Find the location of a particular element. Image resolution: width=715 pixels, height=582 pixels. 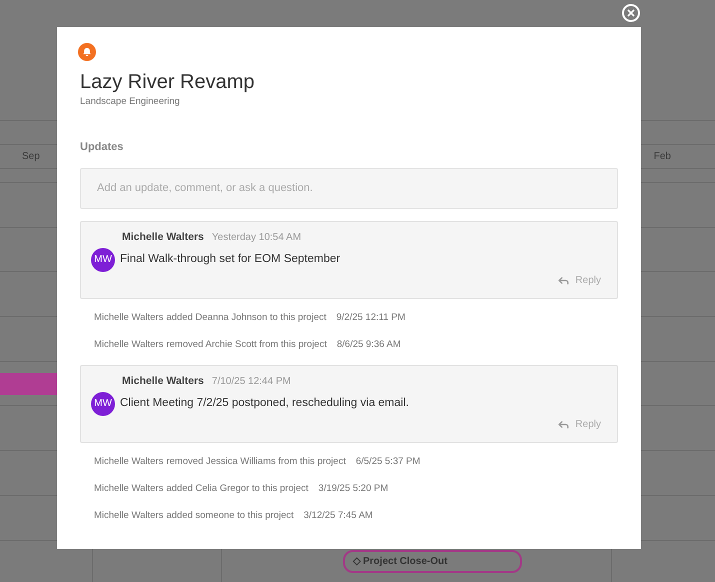

section-label: Updates is located at coordinates (102, 148).